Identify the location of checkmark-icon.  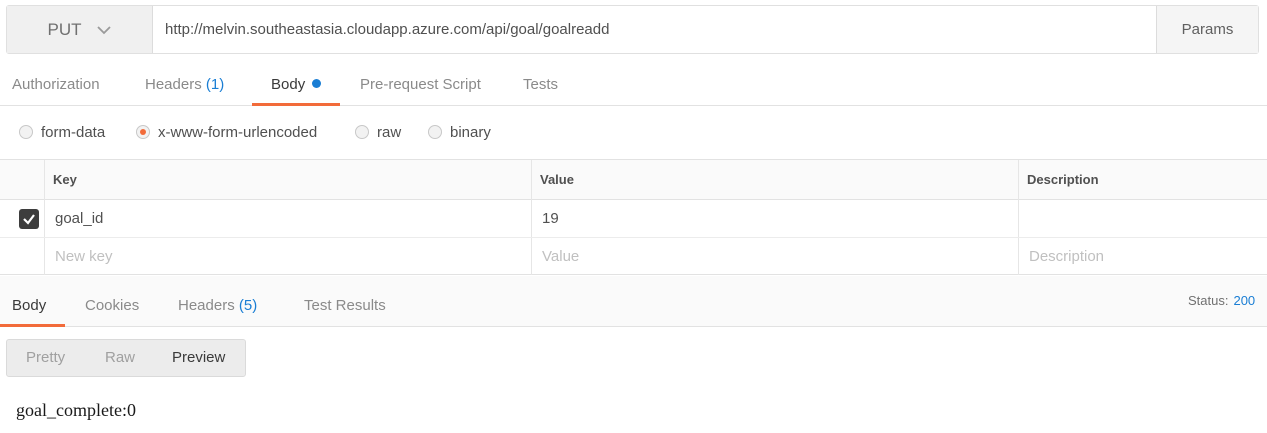
(29, 219).